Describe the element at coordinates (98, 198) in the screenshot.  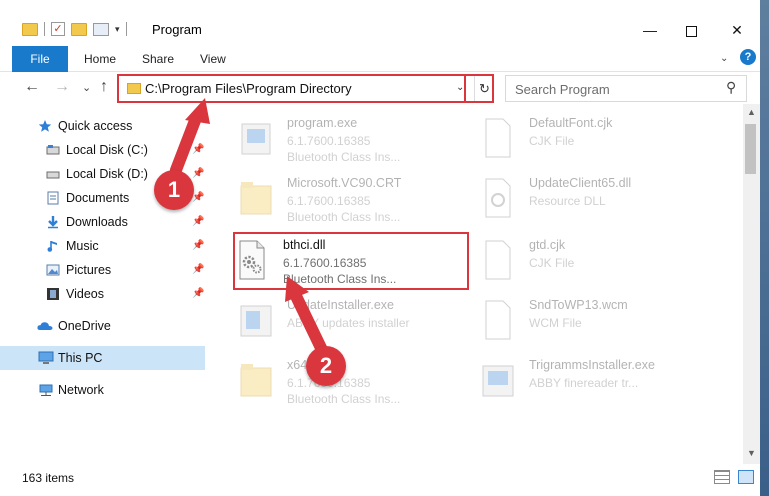
I see `sidebar-item-label: Documents` at that location.